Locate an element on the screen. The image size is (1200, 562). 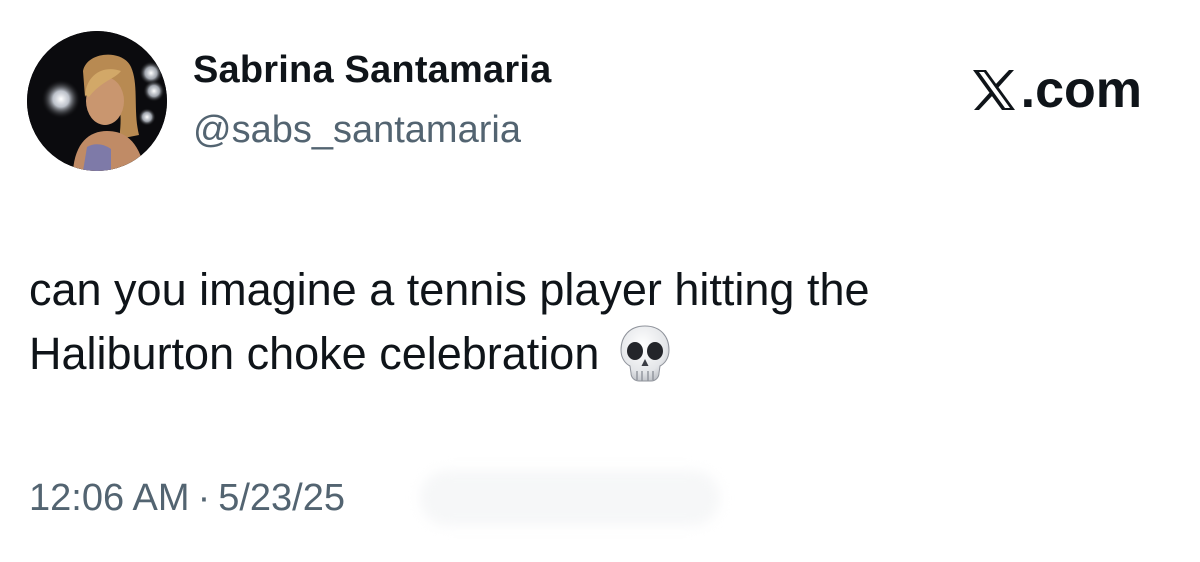
author-handle: @sabs_santamaria is located at coordinates (357, 130).